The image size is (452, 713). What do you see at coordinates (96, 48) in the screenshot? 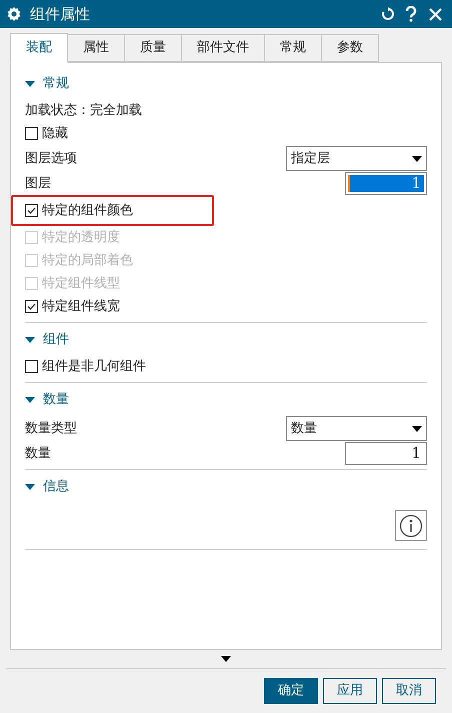
I see `tab: 属性` at bounding box center [96, 48].